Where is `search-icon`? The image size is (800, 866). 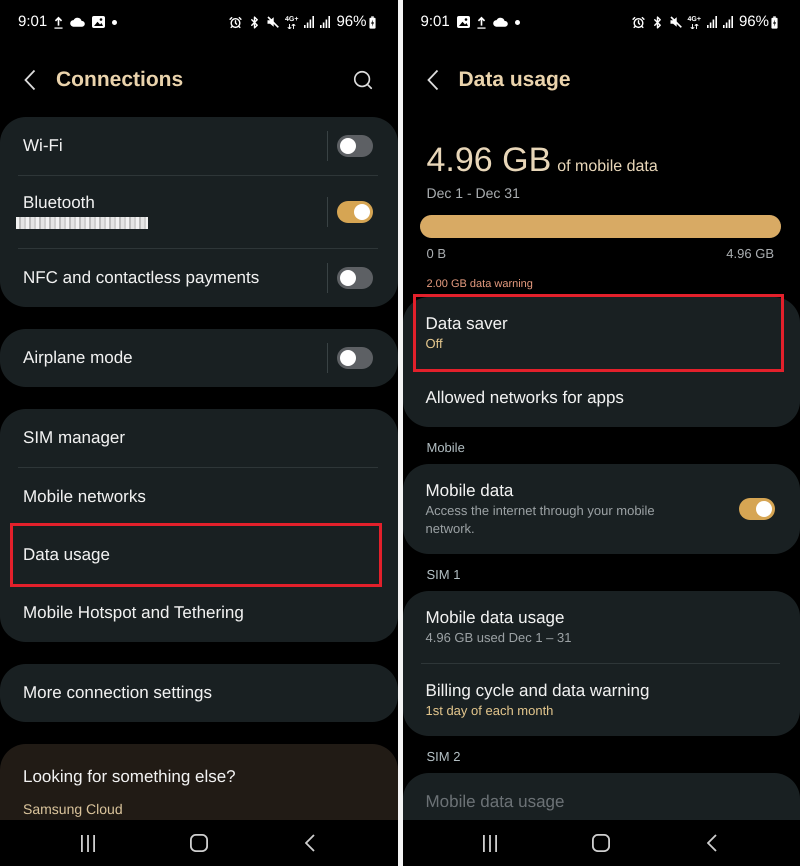
search-icon is located at coordinates (363, 79).